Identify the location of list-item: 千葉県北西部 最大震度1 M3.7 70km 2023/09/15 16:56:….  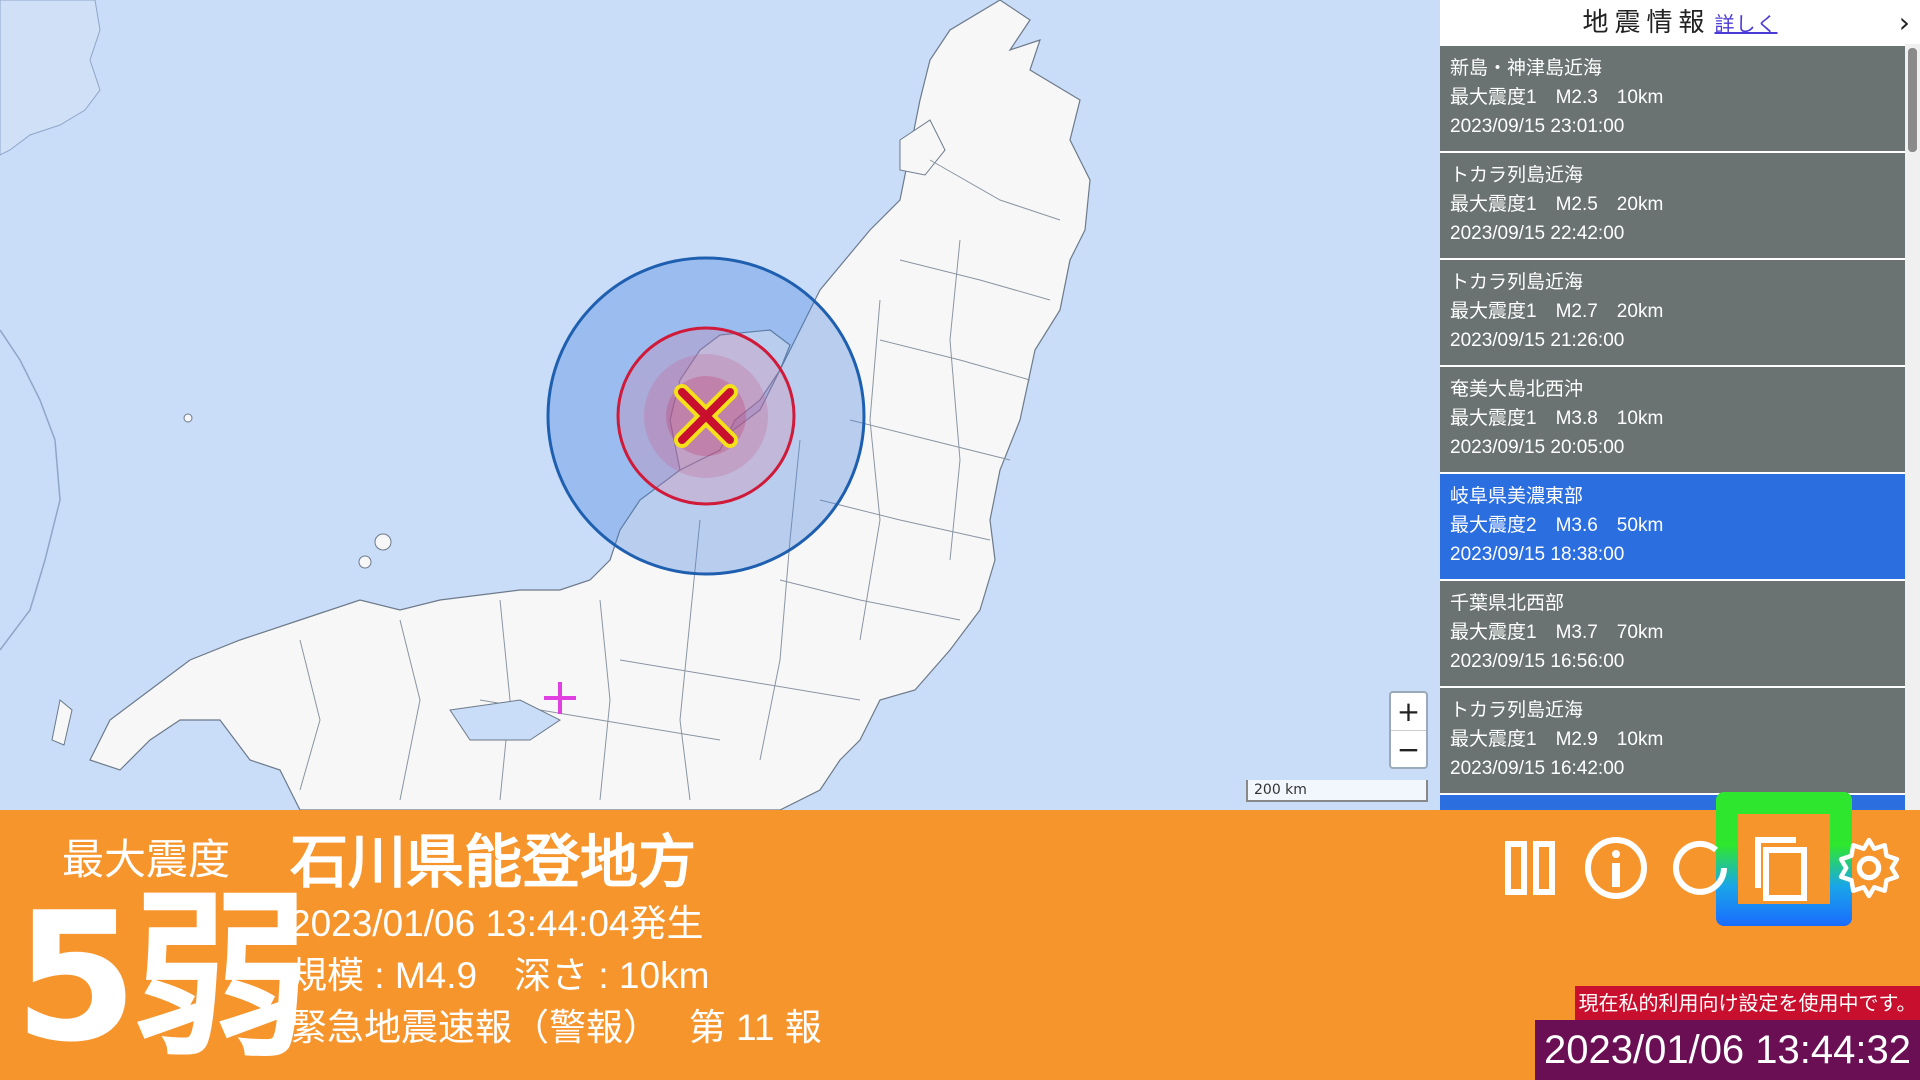
(1672, 632).